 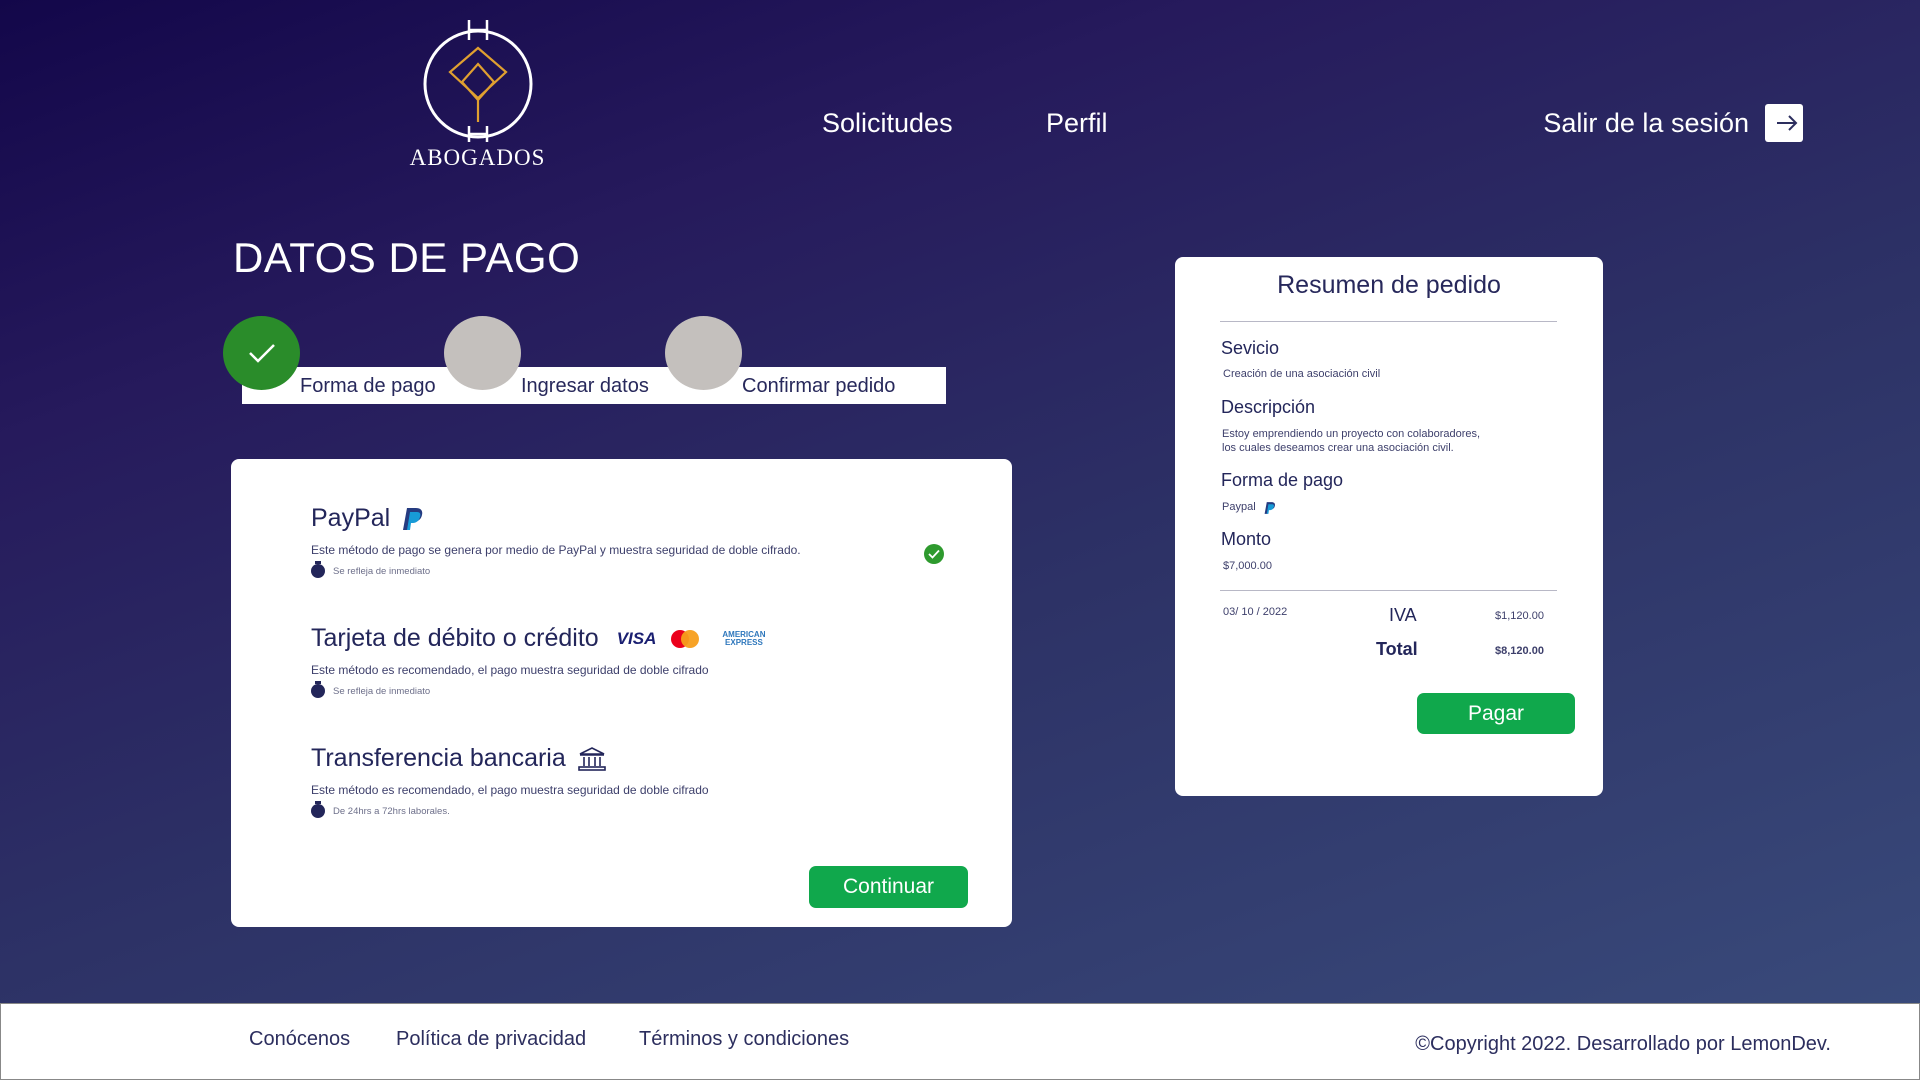 What do you see at coordinates (1423, 1044) in the screenshot?
I see `copyright-symbol: ©` at bounding box center [1423, 1044].